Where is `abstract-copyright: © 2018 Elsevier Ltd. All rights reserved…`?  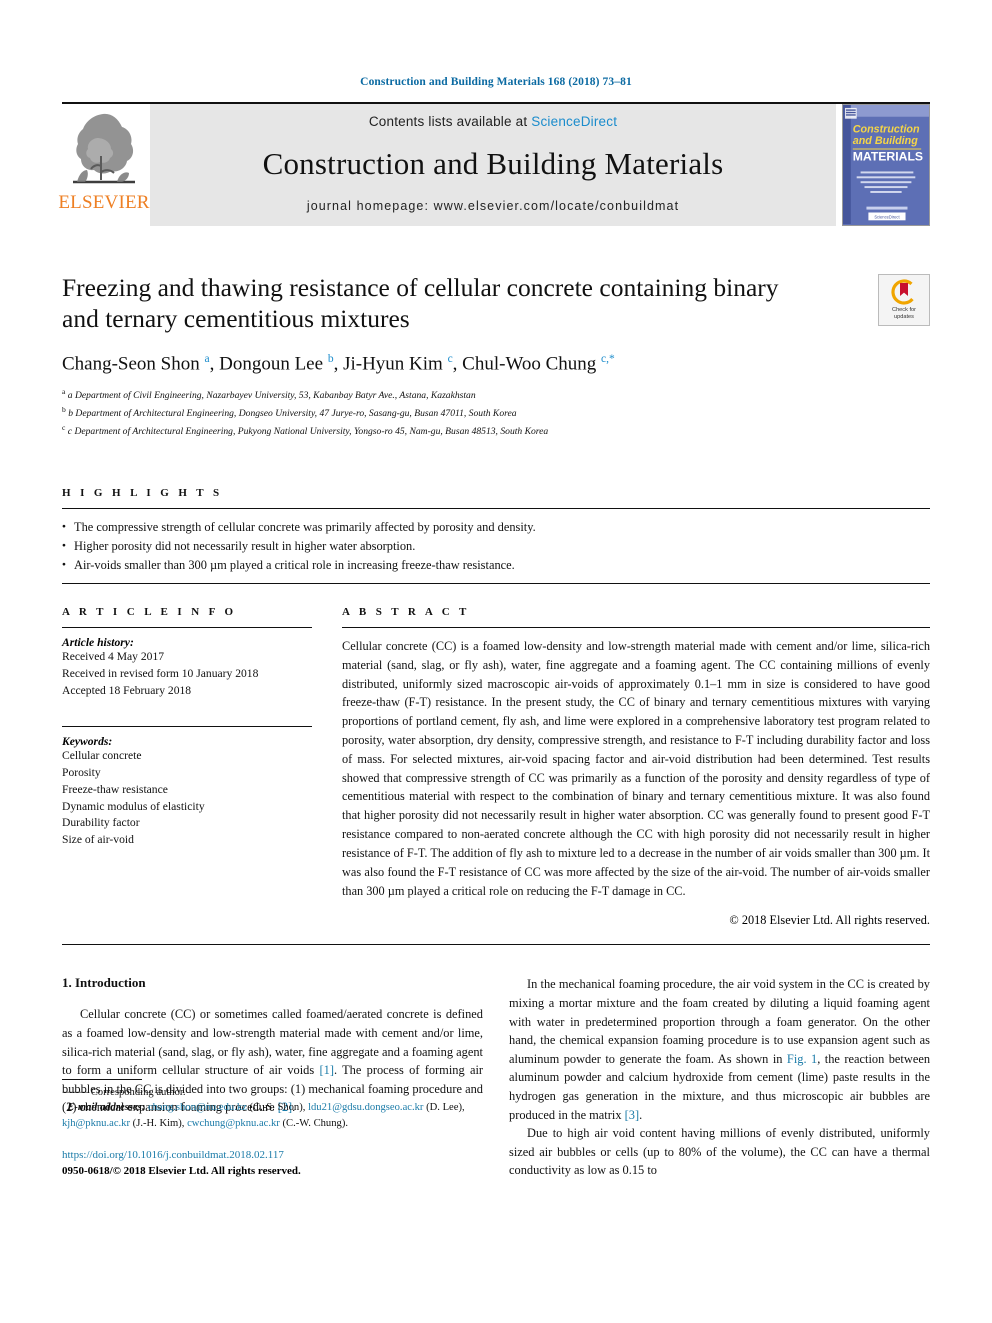 abstract-copyright: © 2018 Elsevier Ltd. All rights reserved… is located at coordinates (829, 920).